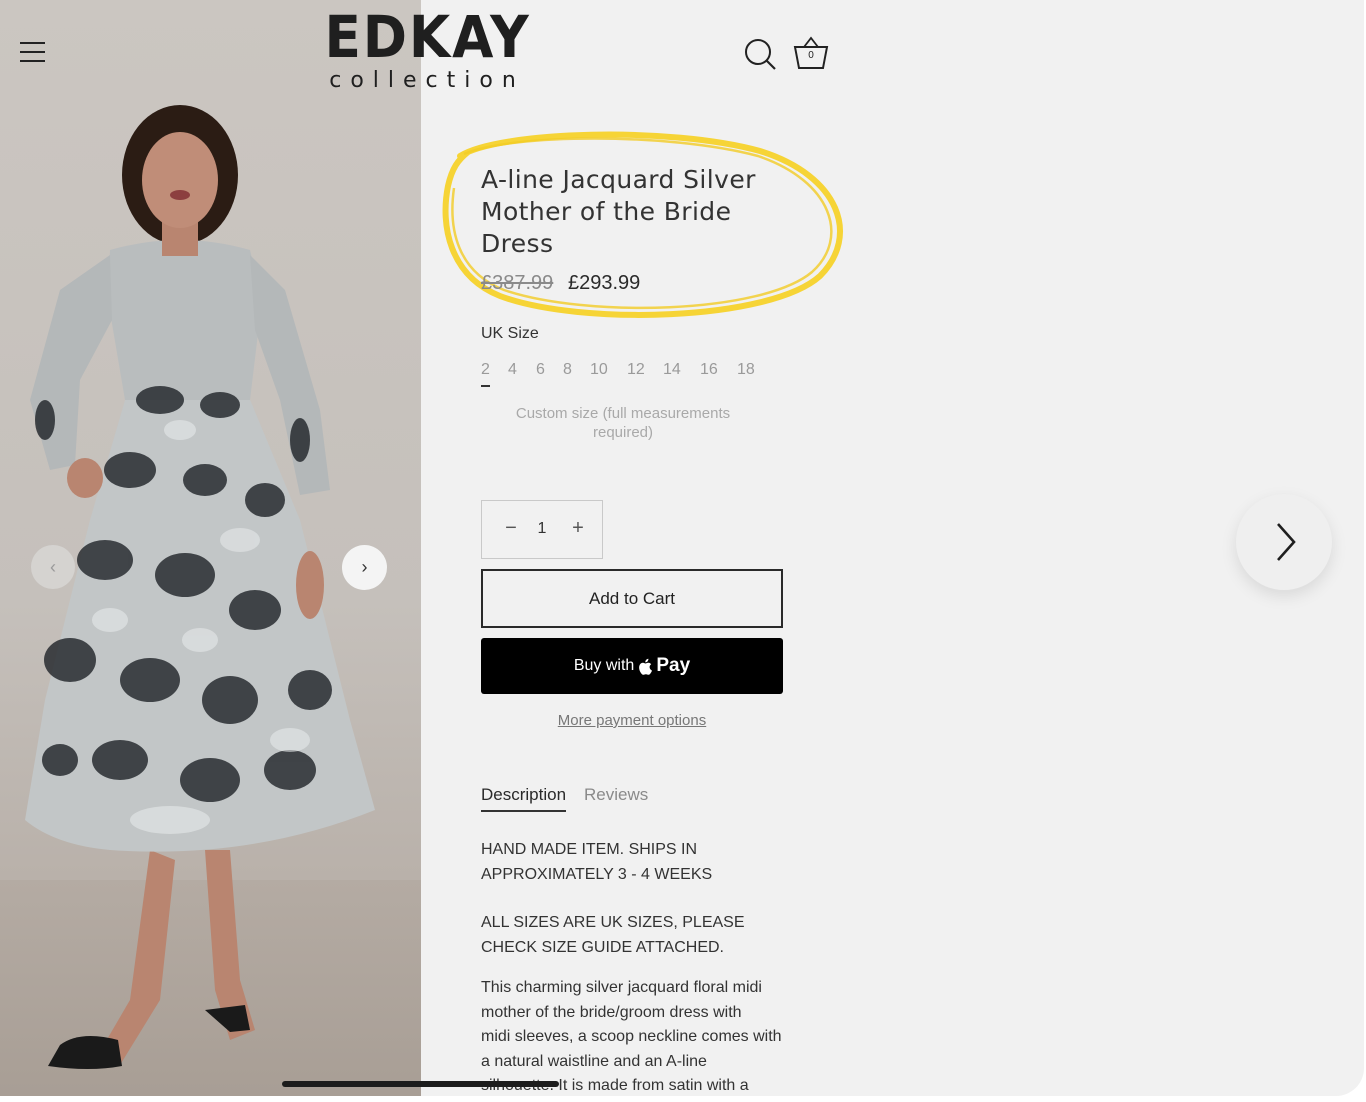  I want to click on custom-size-line: required), so click(623, 432).